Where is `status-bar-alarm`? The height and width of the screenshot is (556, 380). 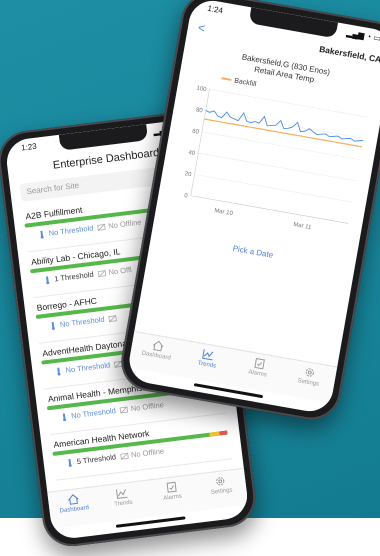
status-bar-alarm is located at coordinates (223, 433).